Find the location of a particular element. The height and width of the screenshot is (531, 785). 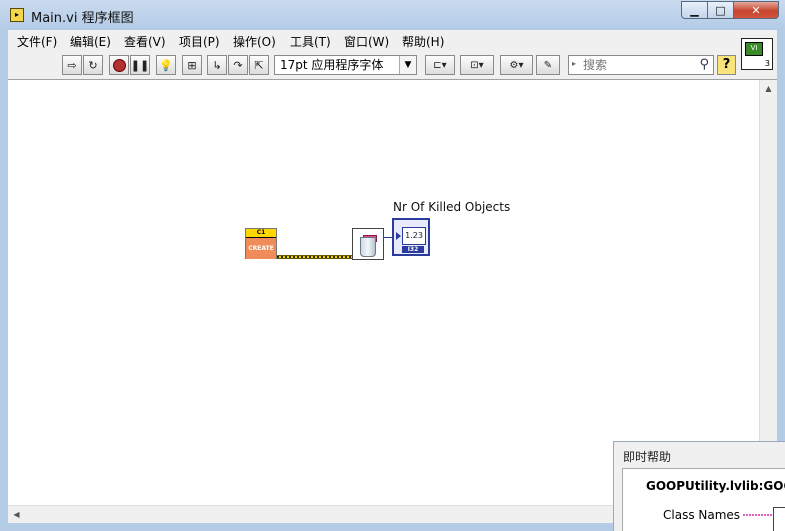

chevron-down-icon: ▼ is located at coordinates (407, 65).